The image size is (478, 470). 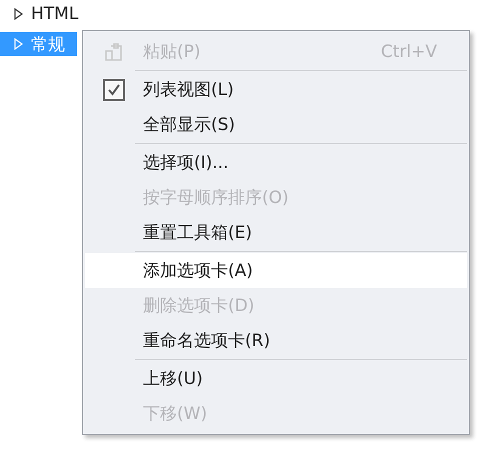 What do you see at coordinates (276, 378) in the screenshot?
I see `menu-item: 上移(U)` at bounding box center [276, 378].